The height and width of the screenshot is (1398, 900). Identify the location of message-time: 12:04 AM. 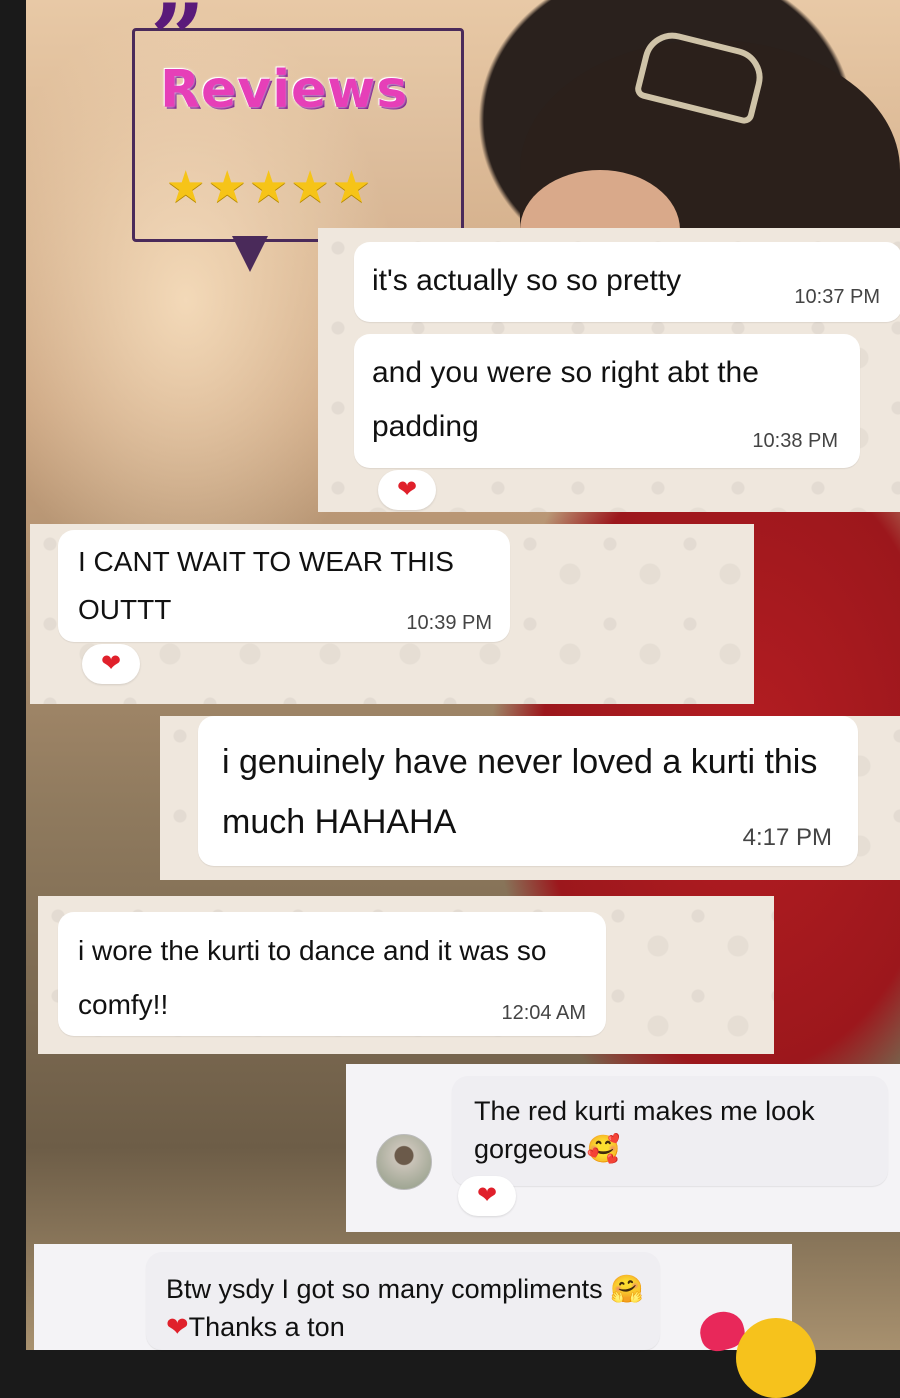
(543, 1013).